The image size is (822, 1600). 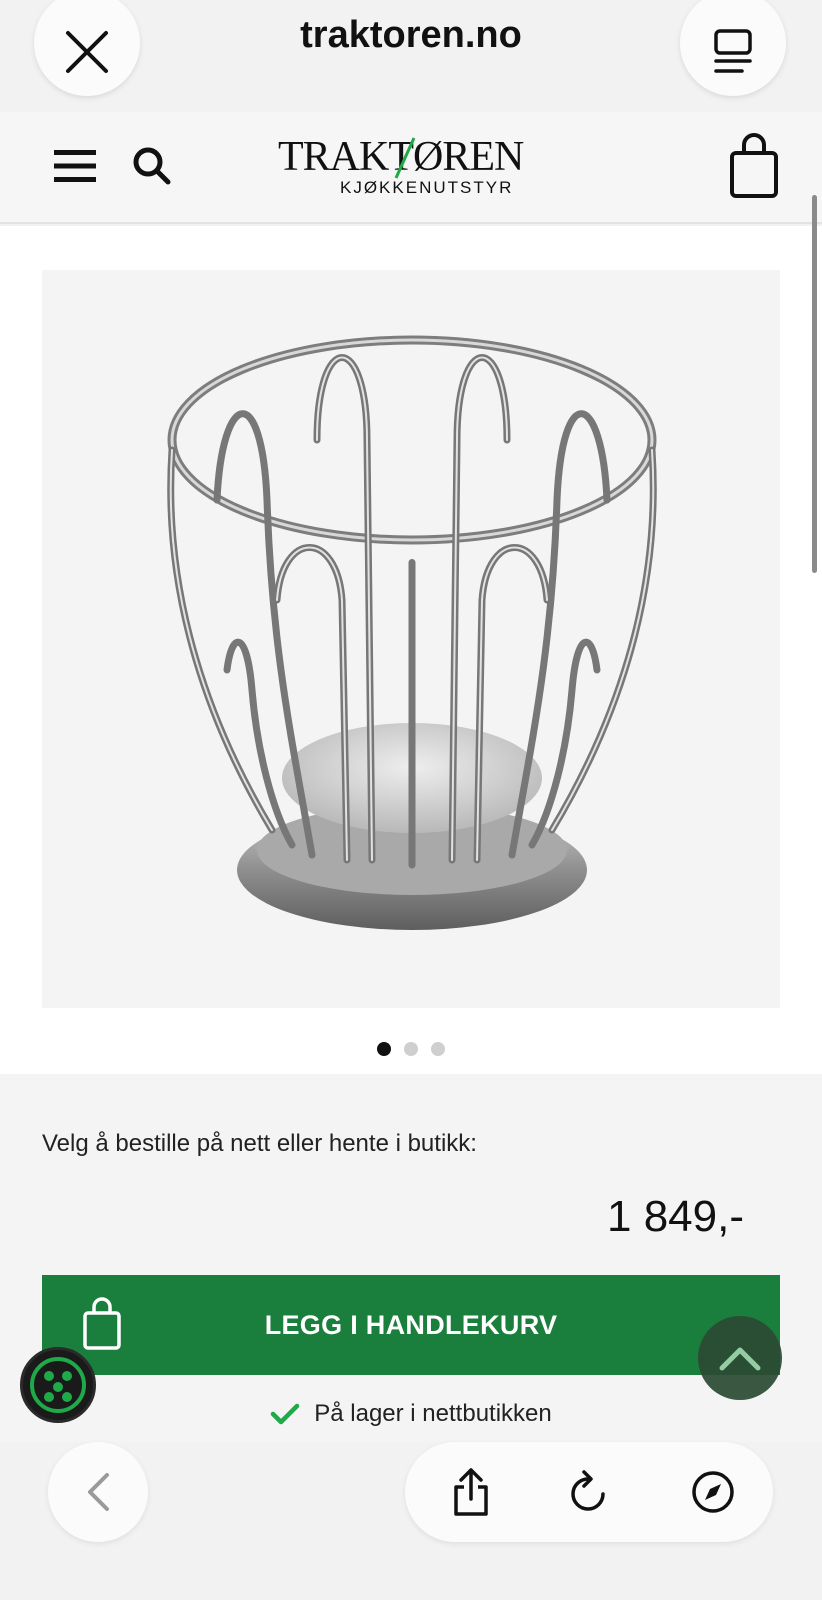 I want to click on scroll-to-top-button, so click(x=740, y=1358).